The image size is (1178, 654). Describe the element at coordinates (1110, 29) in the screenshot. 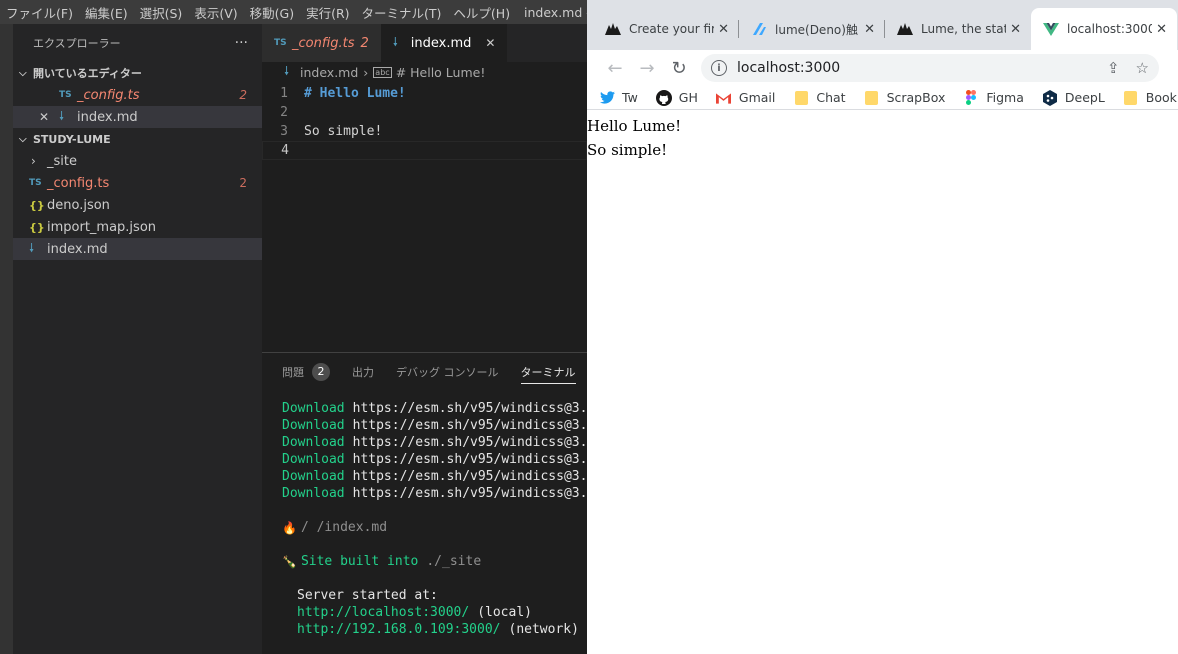

I see `tab-title: localhost:3000` at that location.